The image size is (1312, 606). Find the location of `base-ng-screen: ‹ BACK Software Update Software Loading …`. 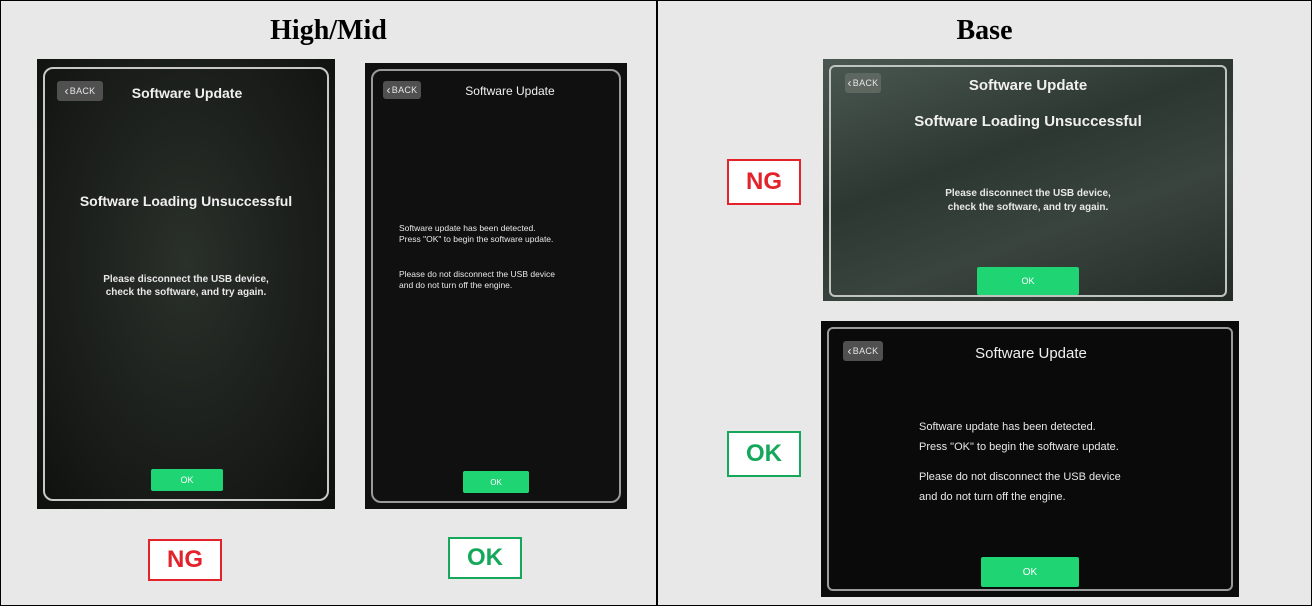

base-ng-screen: ‹ BACK Software Update Software Loading … is located at coordinates (1028, 180).